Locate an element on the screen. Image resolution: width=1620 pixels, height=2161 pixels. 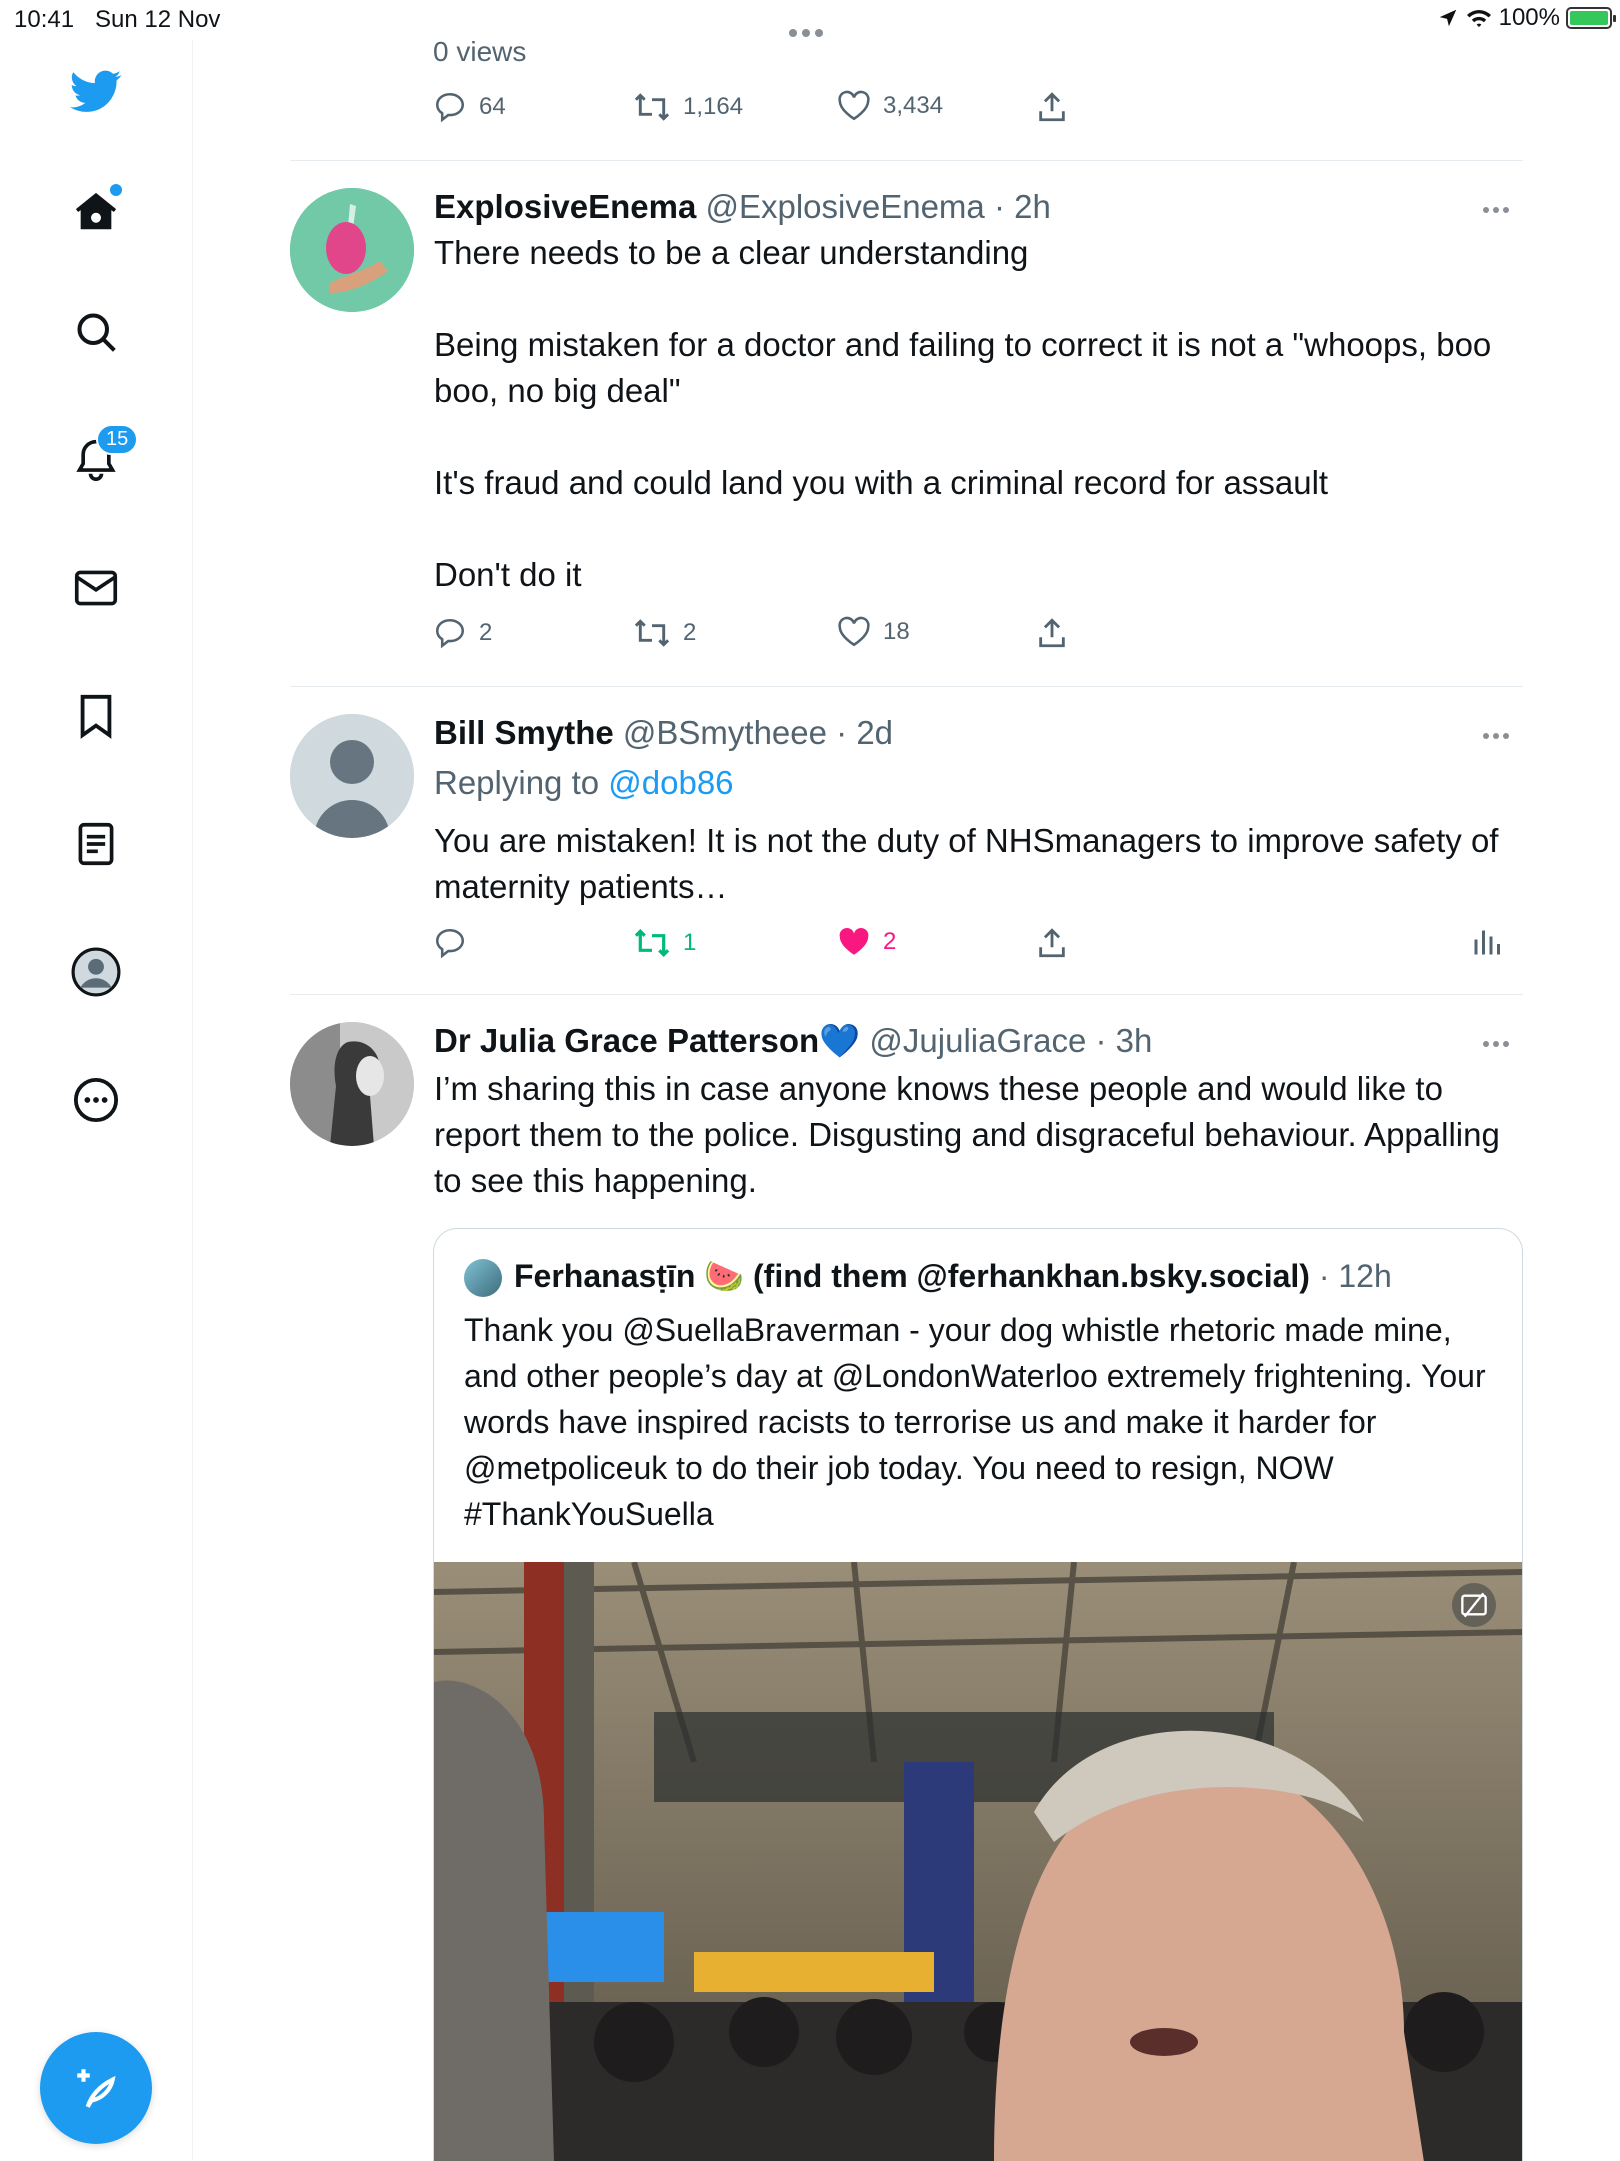
tweet-actions: 2 2 18 is located at coordinates (978, 636).